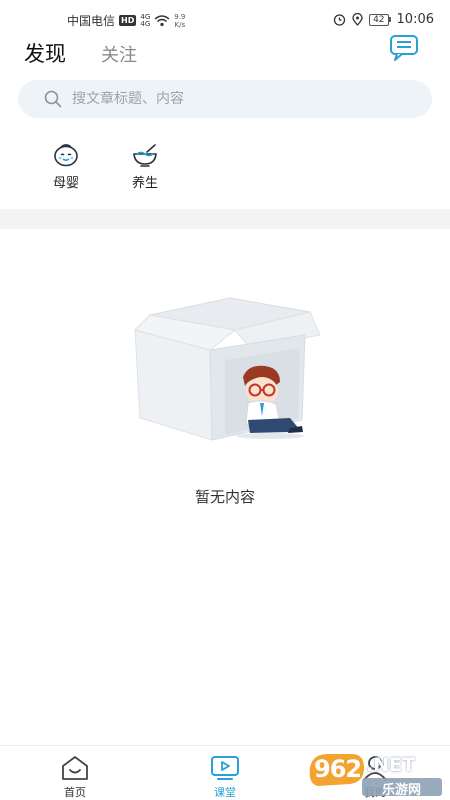 This screenshot has width=450, height=800. Describe the element at coordinates (224, 497) in the screenshot. I see `empty-state-text: 暂无内容` at that location.